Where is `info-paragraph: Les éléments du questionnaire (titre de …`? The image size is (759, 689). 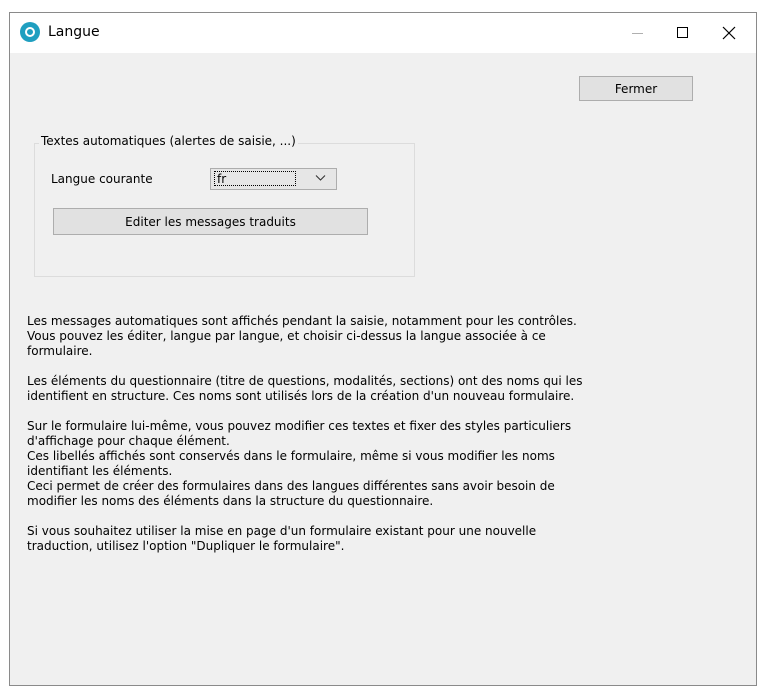 info-paragraph: Les éléments du questionnaire (titre de … is located at coordinates (305, 388).